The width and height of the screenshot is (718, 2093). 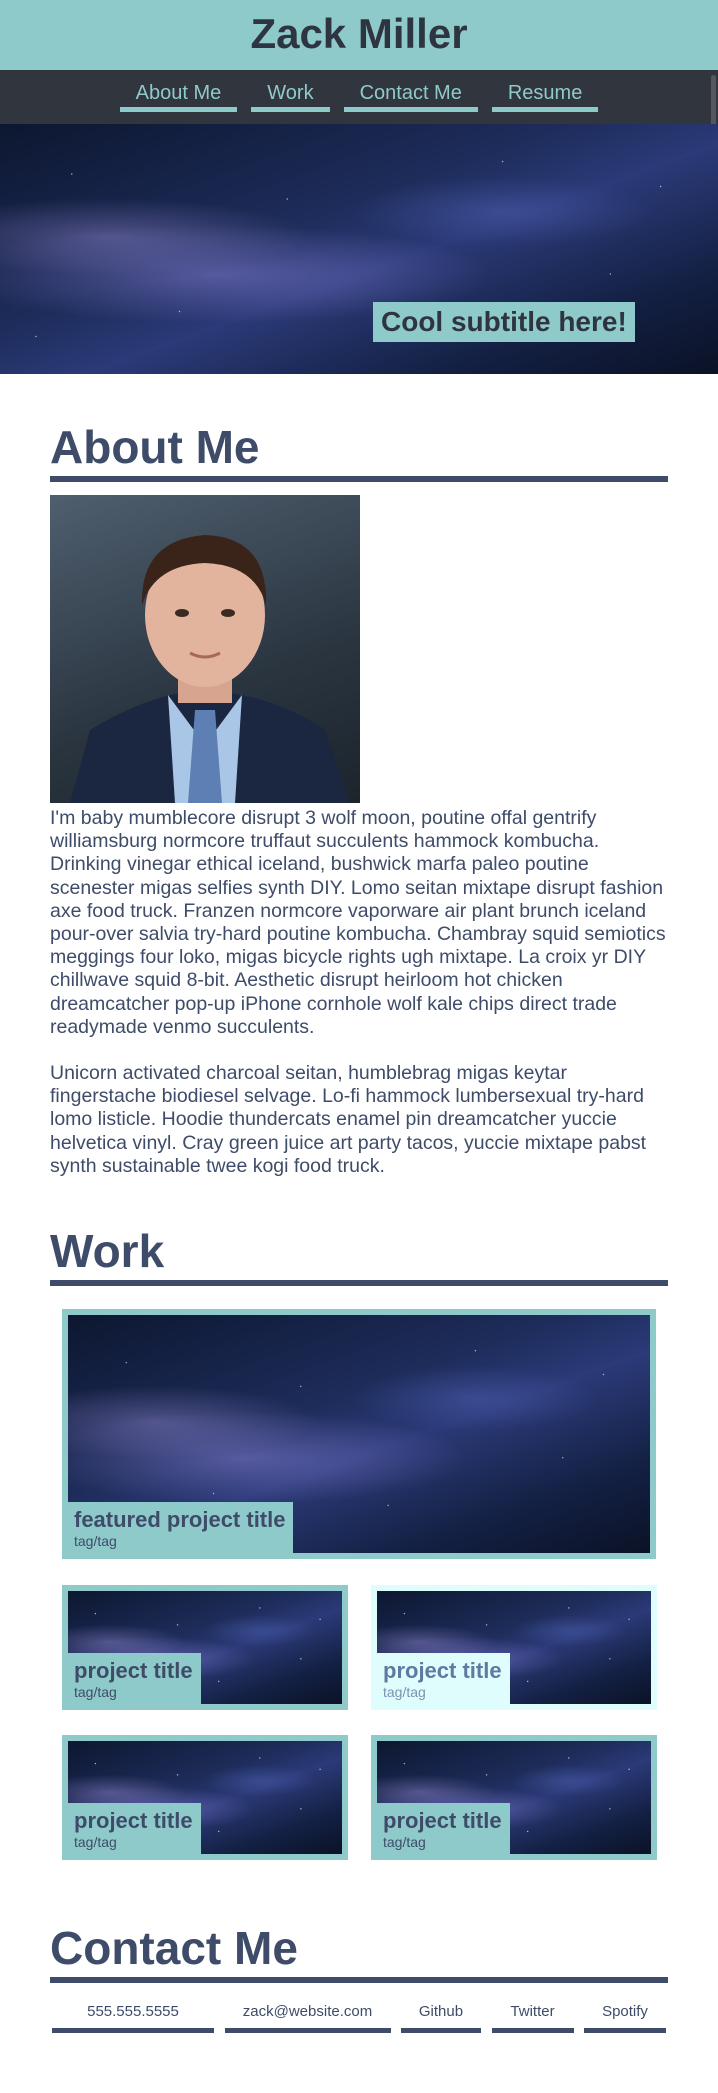 I want to click on nav-link-about: About Me, so click(x=178, y=91).